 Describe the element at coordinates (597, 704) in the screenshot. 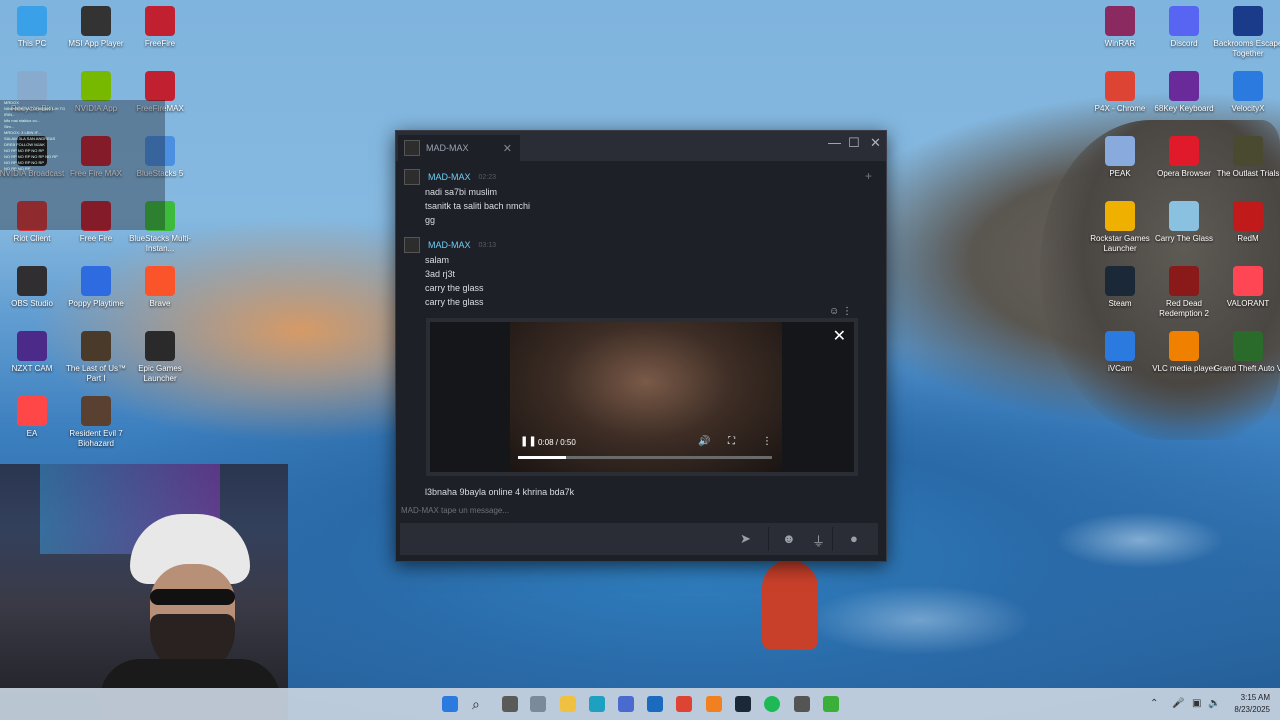

I see `edge-icon` at that location.